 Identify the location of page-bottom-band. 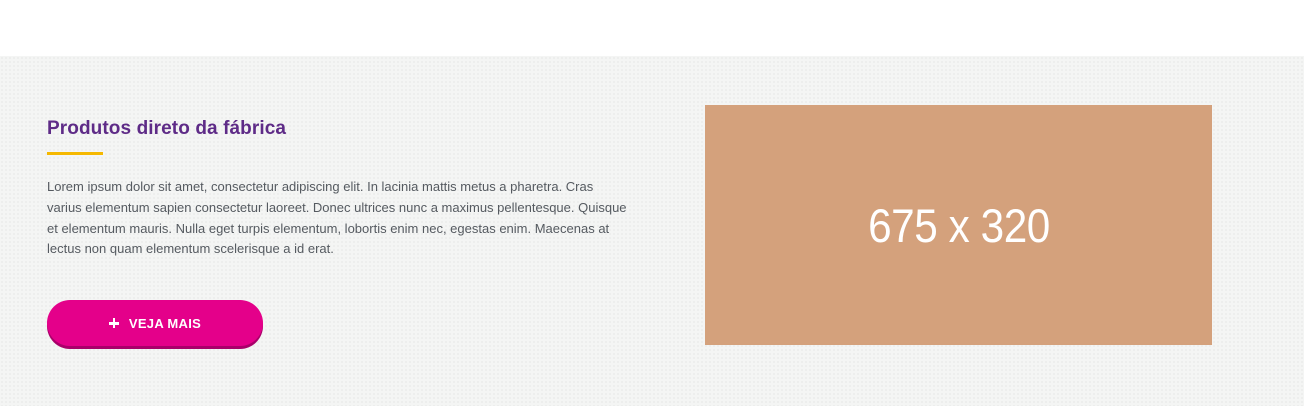
(652, 409).